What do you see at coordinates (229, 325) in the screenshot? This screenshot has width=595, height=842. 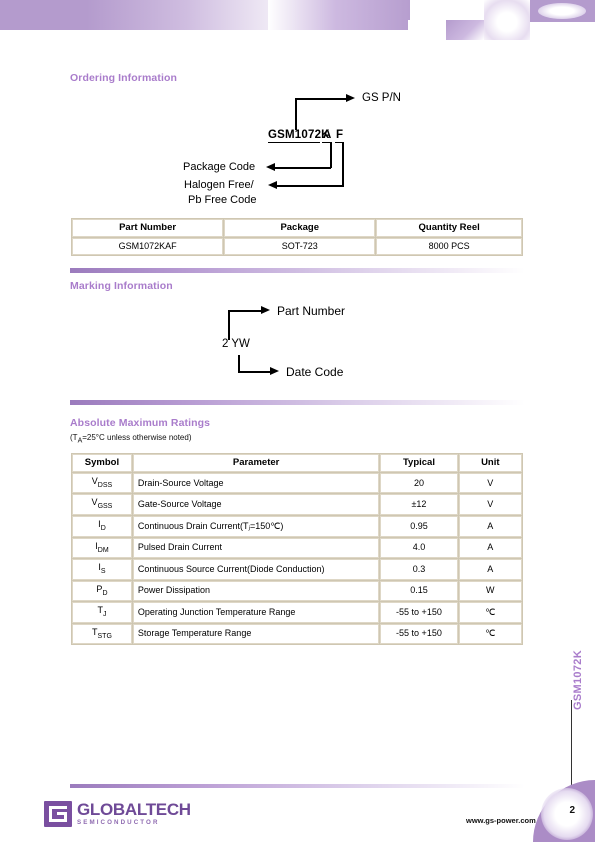 I see `marking-line-vertical-part-number` at bounding box center [229, 325].